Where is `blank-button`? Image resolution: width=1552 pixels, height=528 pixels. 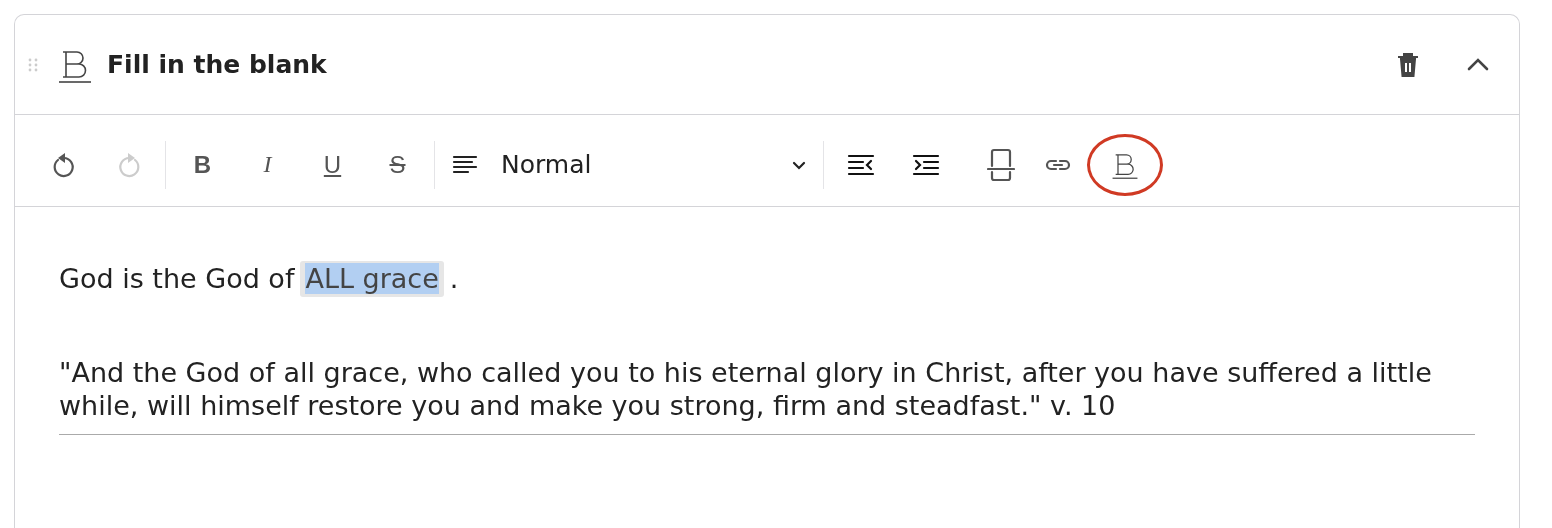 blank-button is located at coordinates (1125, 164).